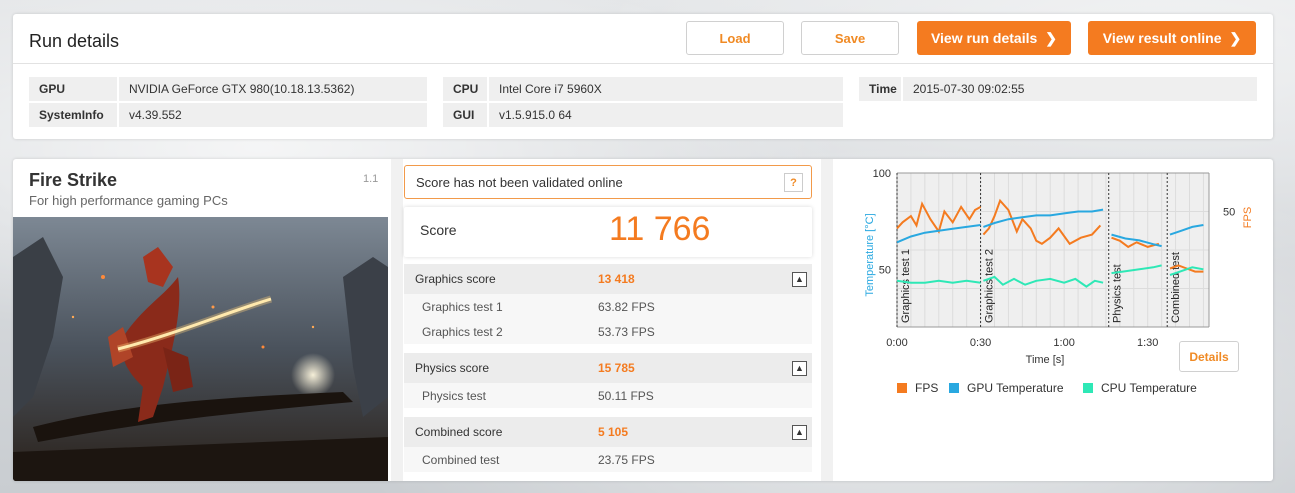  I want to click on graphics-score-value: 13 418, so click(616, 279).